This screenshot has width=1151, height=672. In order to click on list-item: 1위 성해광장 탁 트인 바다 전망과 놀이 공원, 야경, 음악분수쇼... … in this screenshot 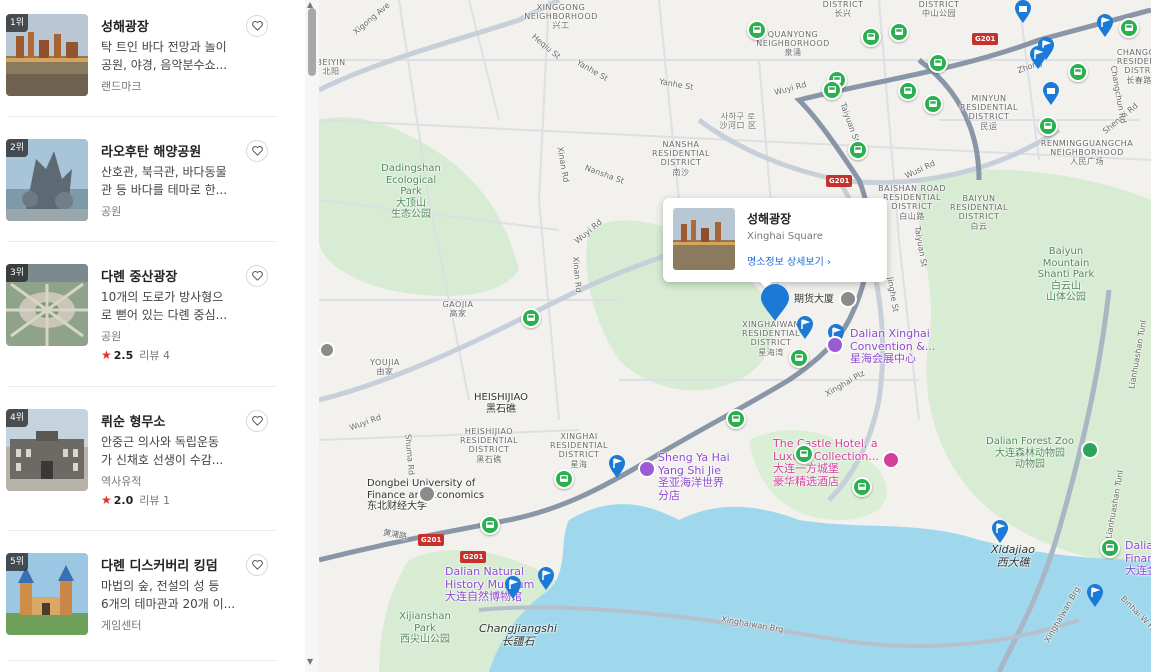, I will do `click(145, 72)`.